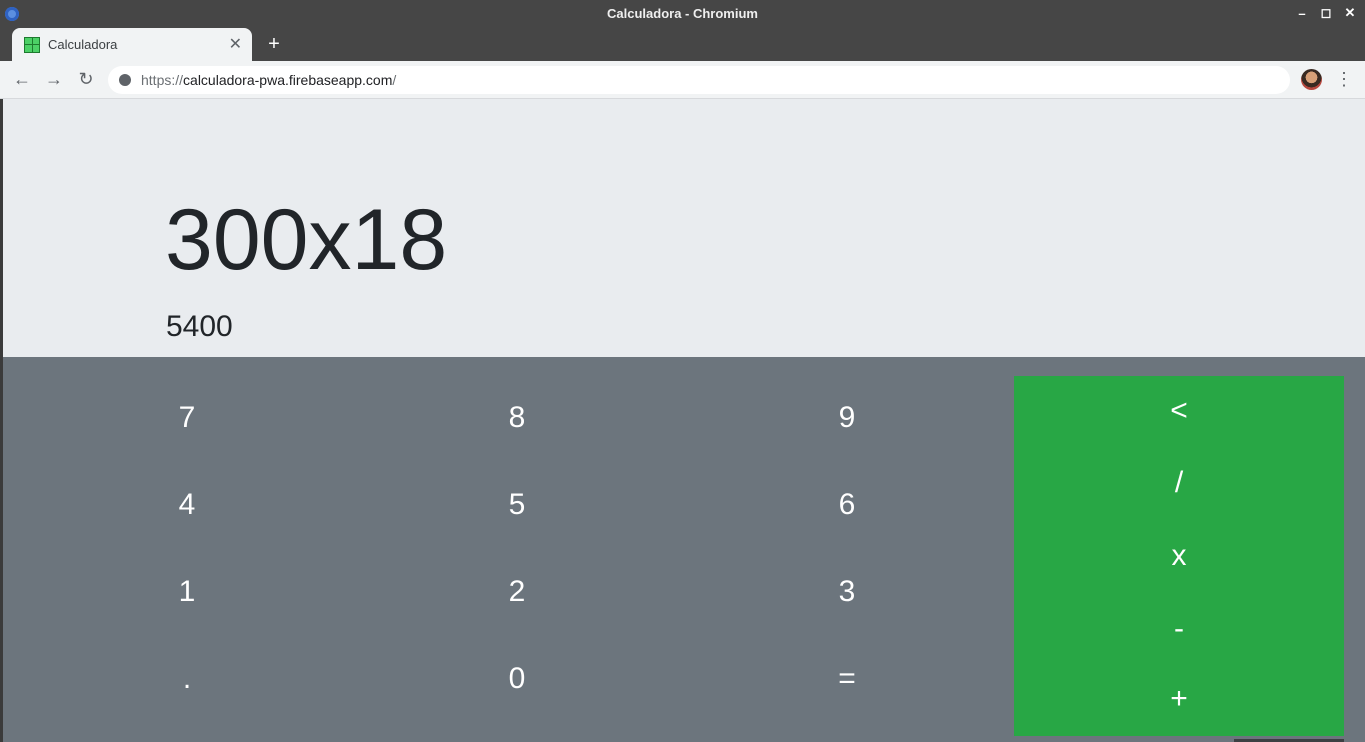 The height and width of the screenshot is (742, 1365). What do you see at coordinates (517, 418) in the screenshot?
I see `key-8: 8` at bounding box center [517, 418].